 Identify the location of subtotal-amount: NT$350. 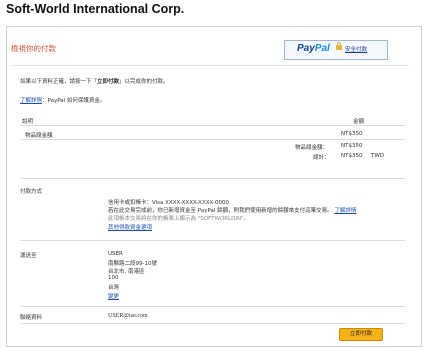
(352, 146).